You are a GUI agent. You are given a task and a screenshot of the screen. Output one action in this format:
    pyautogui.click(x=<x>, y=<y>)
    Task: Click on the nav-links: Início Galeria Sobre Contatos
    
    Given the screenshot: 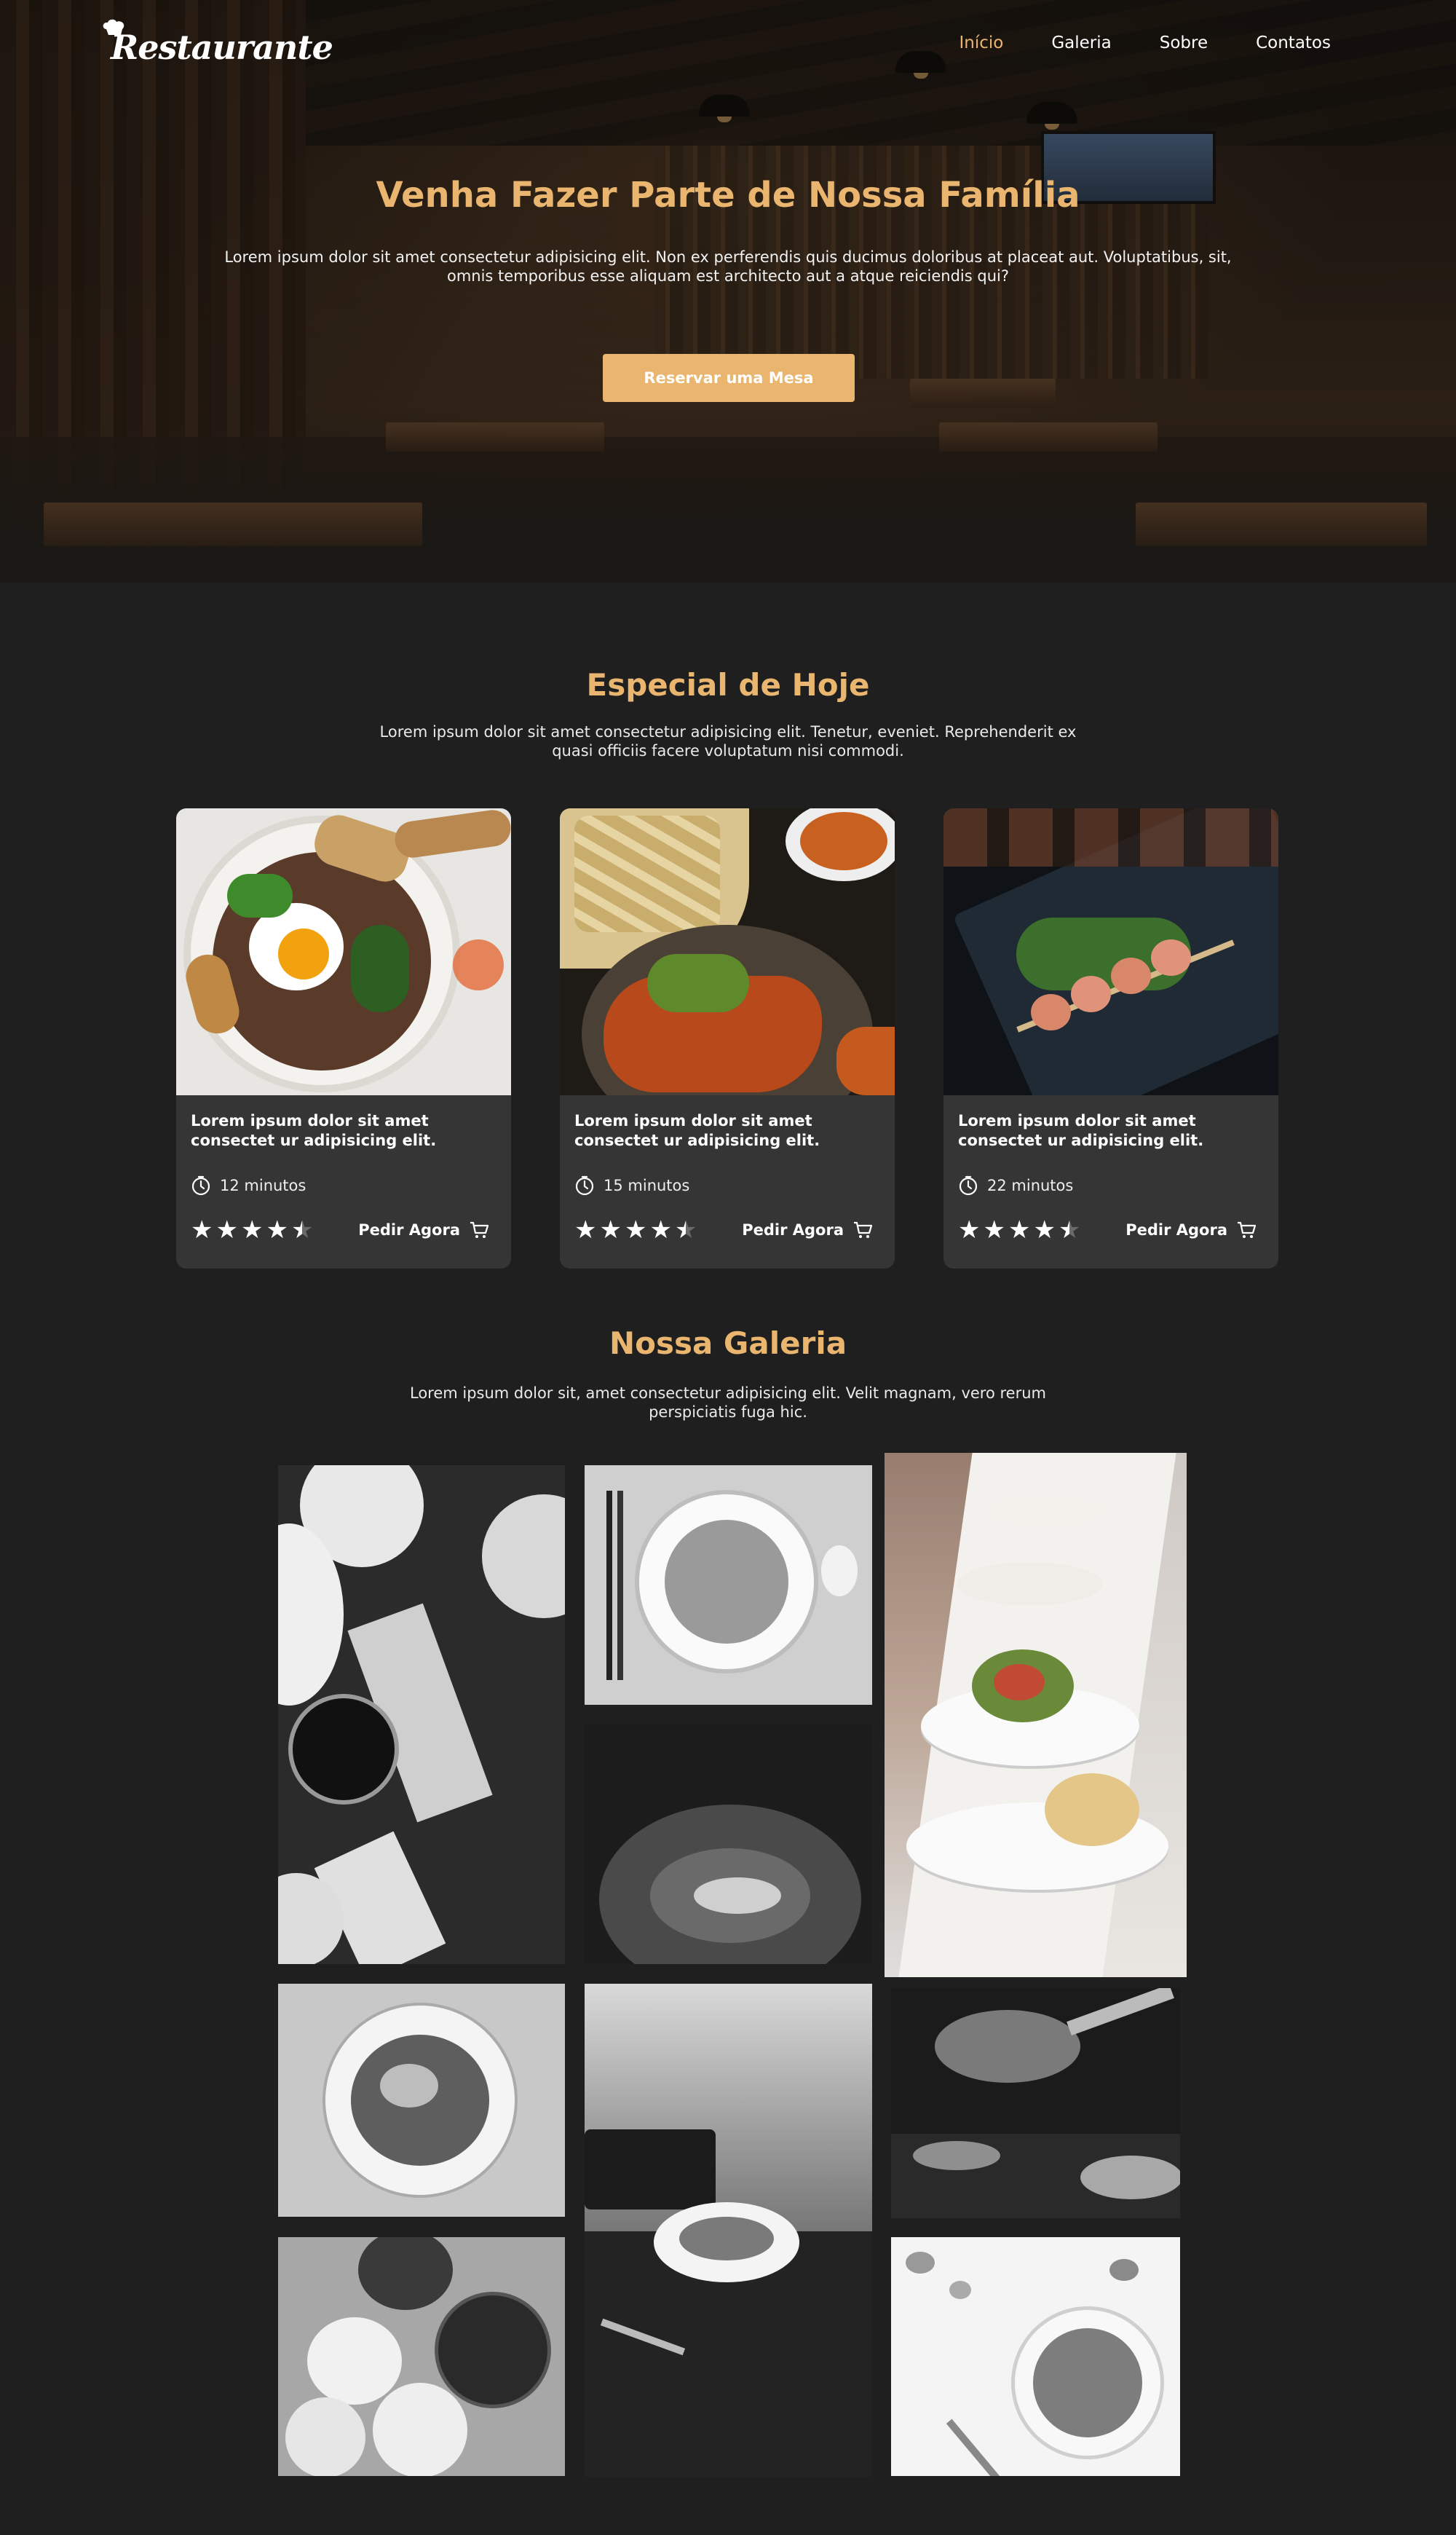 What is the action you would take?
    pyautogui.click(x=1145, y=43)
    